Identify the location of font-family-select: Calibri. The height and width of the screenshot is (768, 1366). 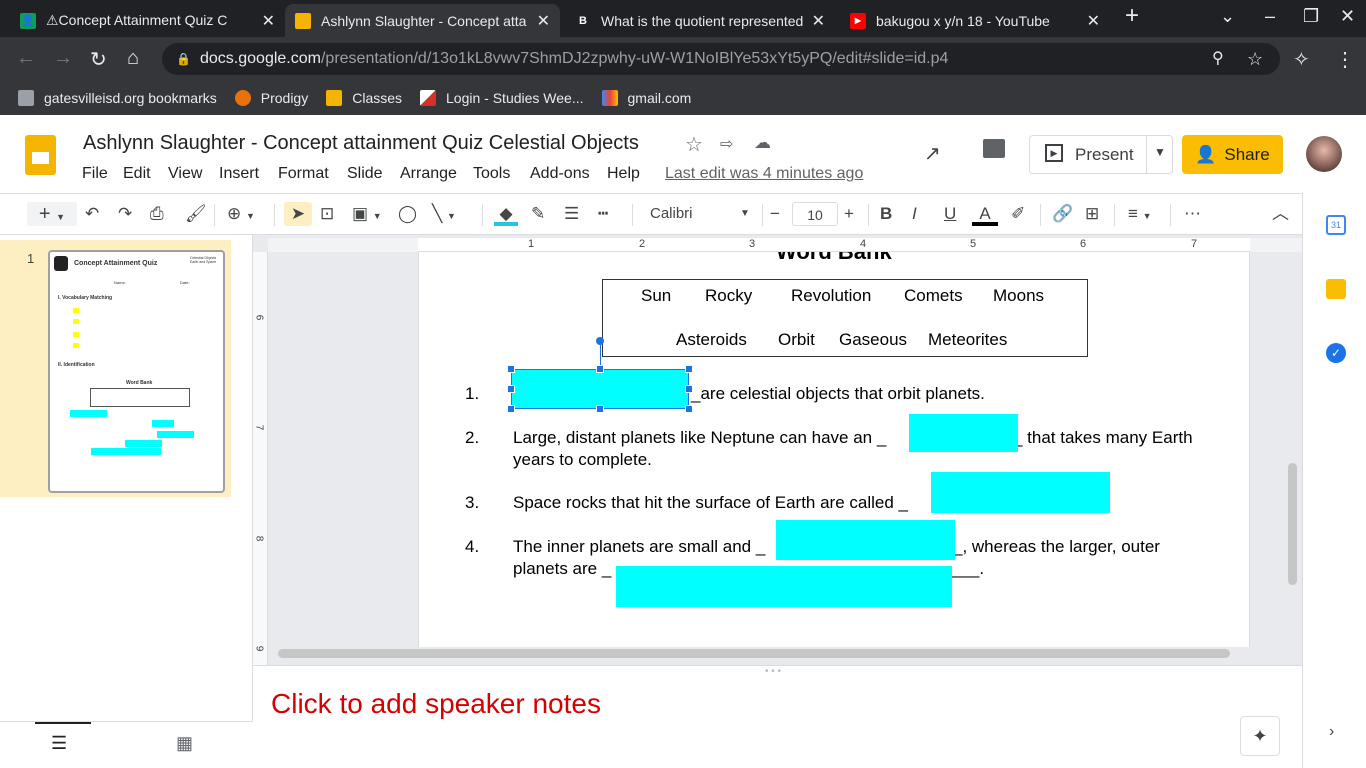
(671, 214).